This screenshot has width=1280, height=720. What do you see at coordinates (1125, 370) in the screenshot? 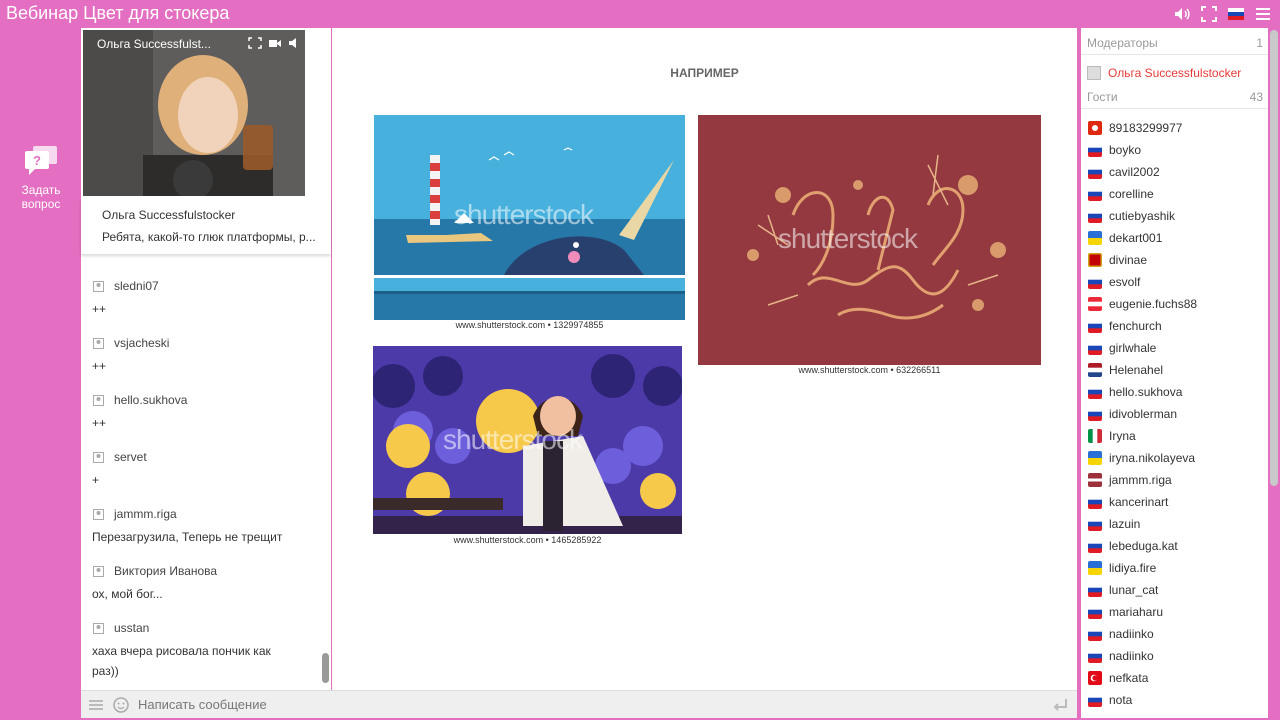
I see `guest-item: Helenahel` at bounding box center [1125, 370].